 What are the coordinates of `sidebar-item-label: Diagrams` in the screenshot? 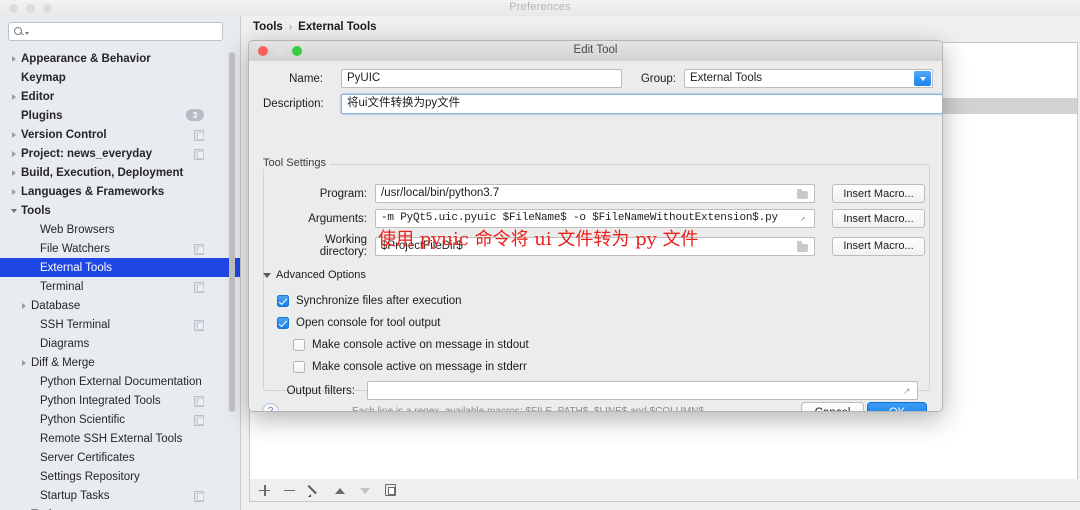 It's located at (65, 343).